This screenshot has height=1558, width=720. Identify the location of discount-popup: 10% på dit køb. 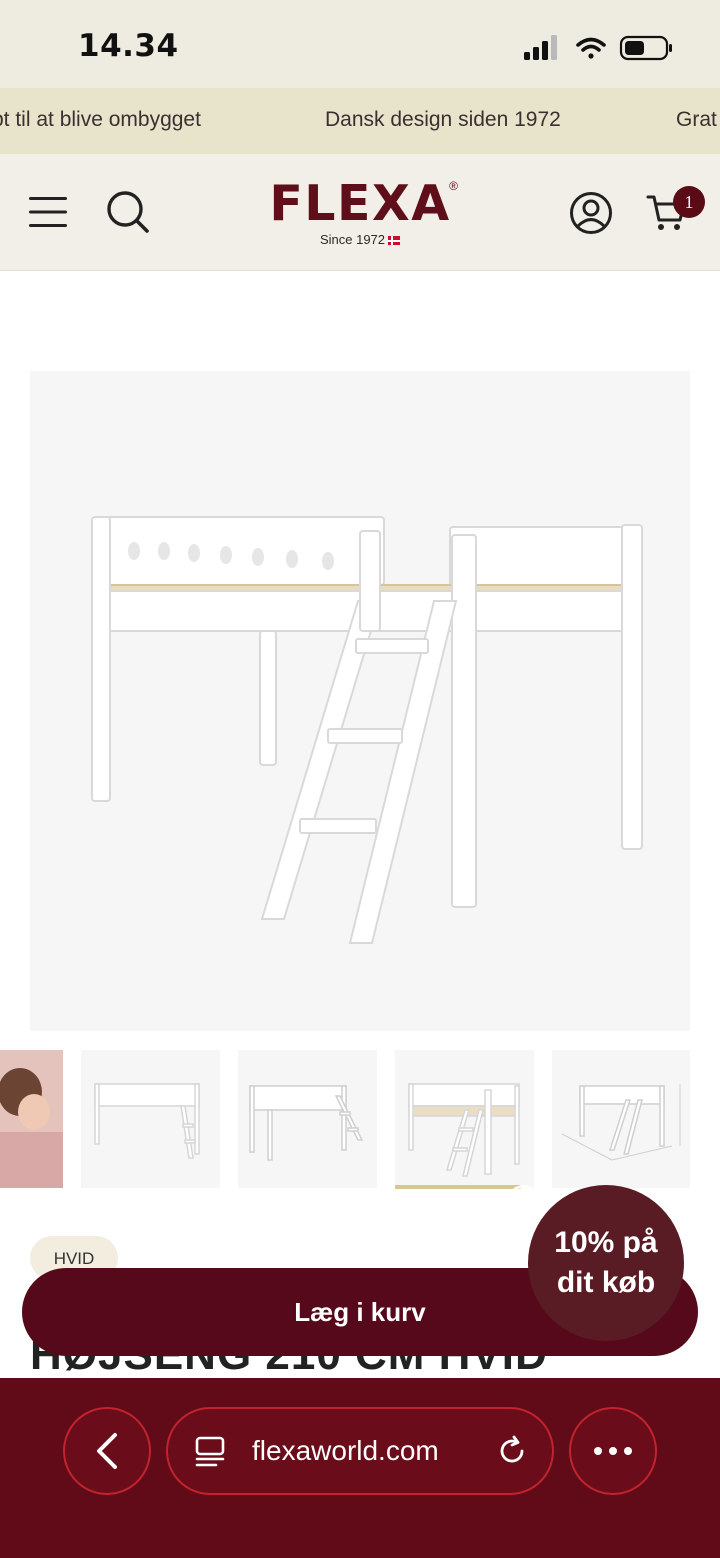
(606, 1263).